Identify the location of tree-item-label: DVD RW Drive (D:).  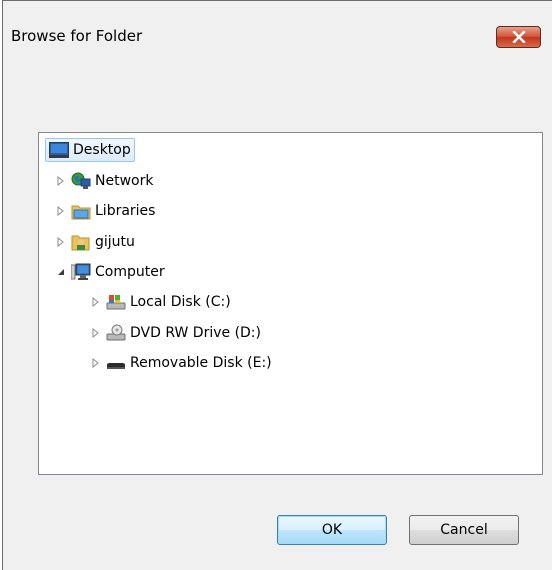
(195, 333).